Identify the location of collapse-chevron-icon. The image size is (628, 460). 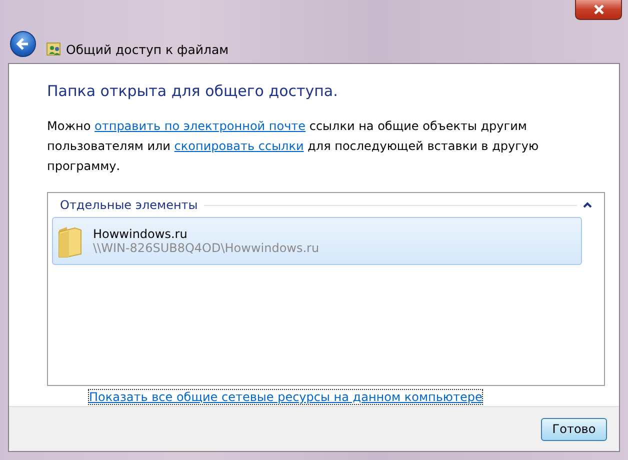
(587, 205).